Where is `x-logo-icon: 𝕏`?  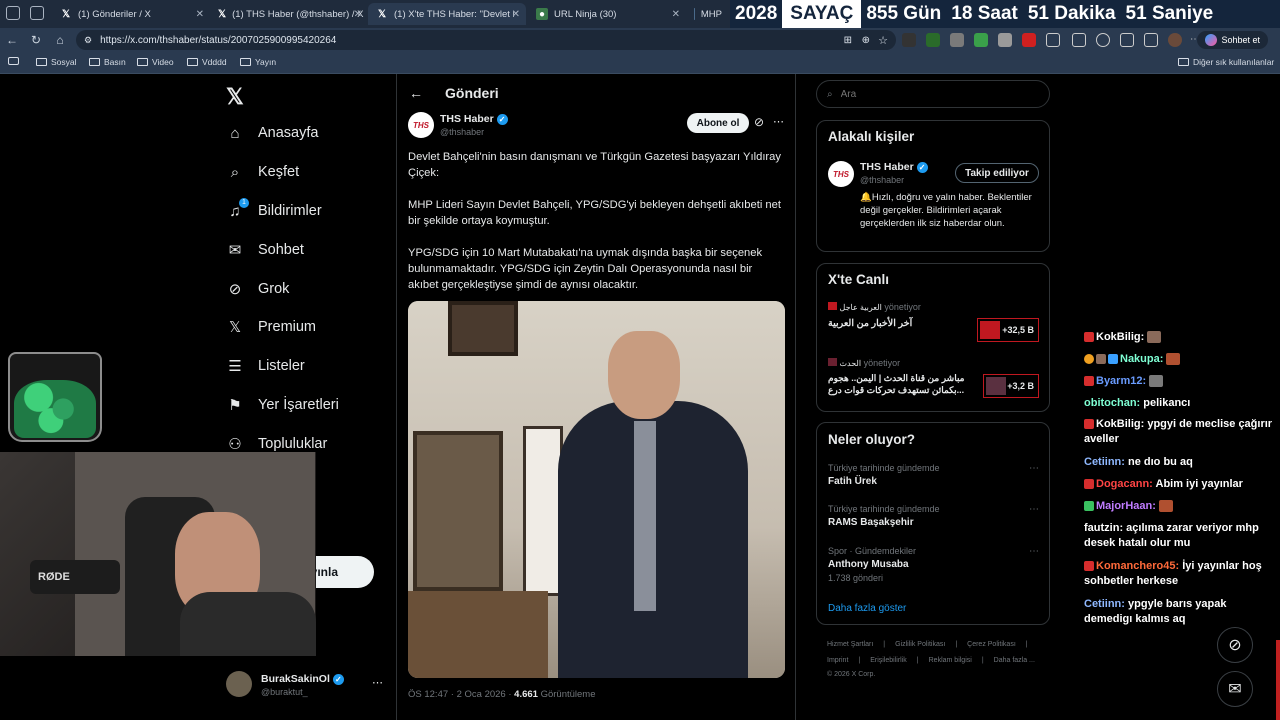 x-logo-icon: 𝕏 is located at coordinates (235, 97).